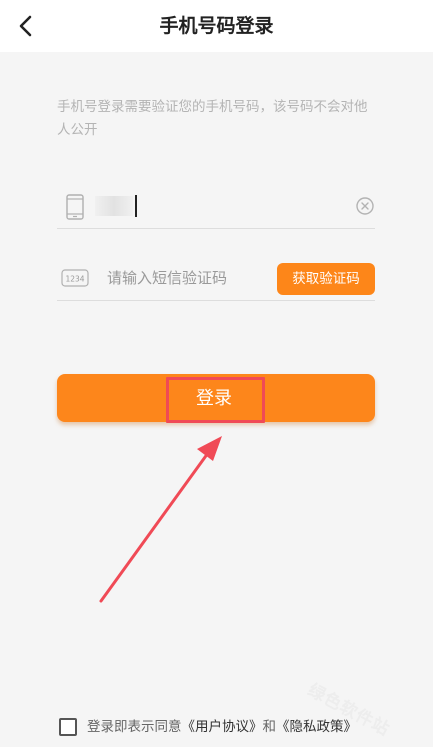 The image size is (433, 747). I want to click on user-agreement-link: 《用户协议》, so click(222, 727).